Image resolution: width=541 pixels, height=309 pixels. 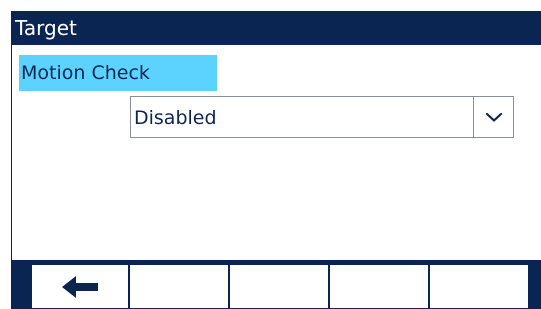 I want to click on page-title: Target, so click(x=46, y=28).